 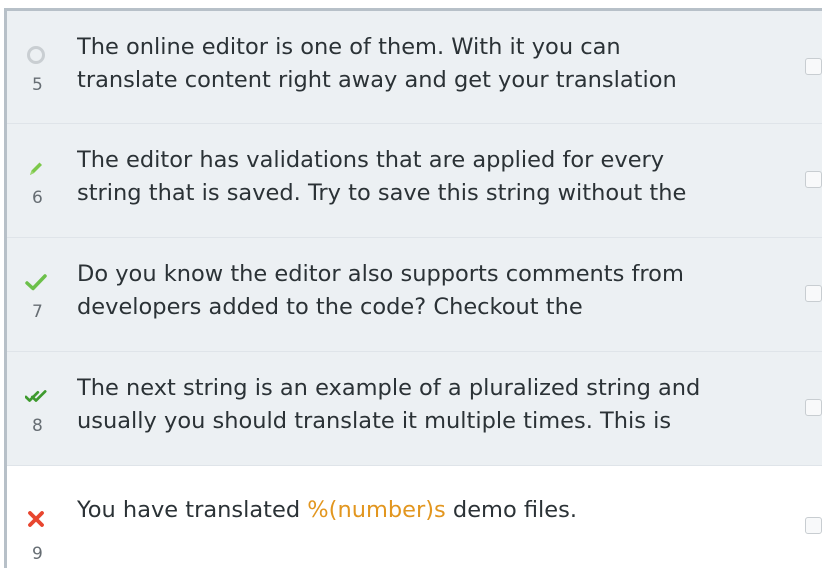 I want to click on source-string-suffix: demo files., so click(x=511, y=510).